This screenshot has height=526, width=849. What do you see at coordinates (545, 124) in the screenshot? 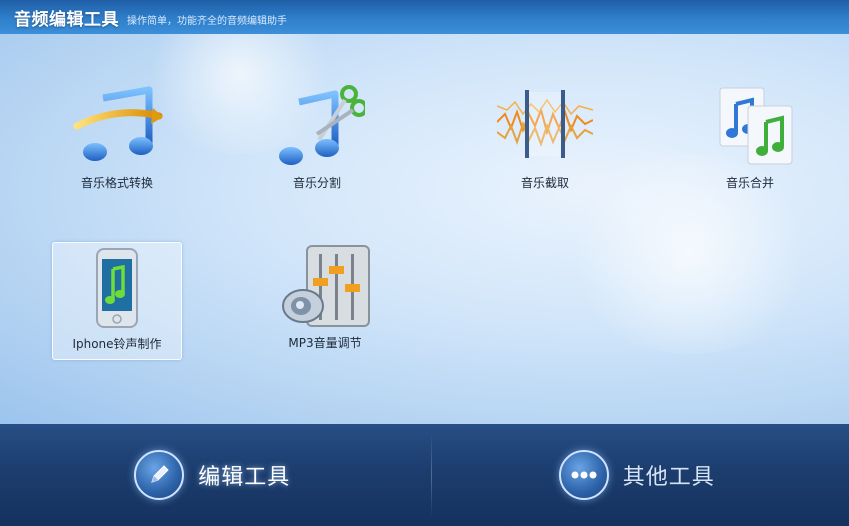
I see `music-cut-icon` at bounding box center [545, 124].